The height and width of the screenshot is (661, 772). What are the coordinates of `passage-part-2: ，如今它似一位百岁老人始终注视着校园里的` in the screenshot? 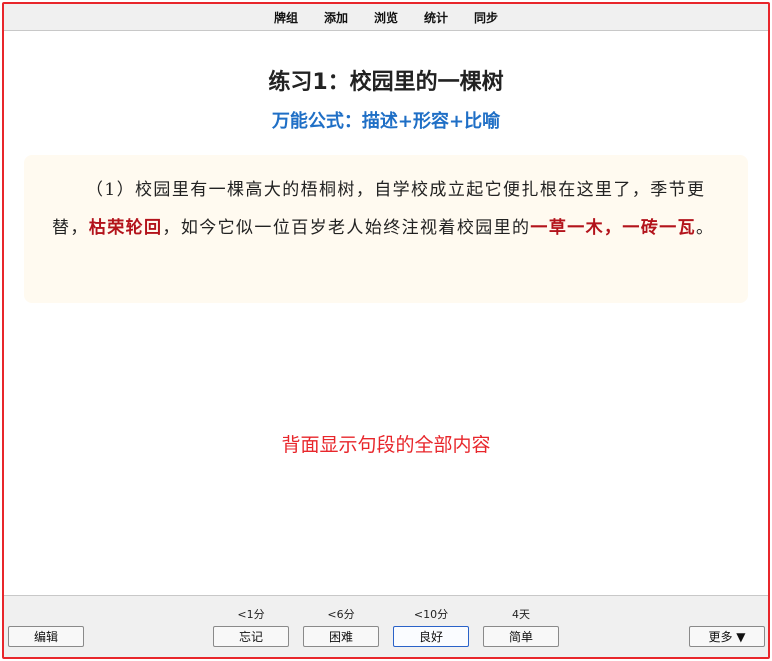 It's located at (346, 228).